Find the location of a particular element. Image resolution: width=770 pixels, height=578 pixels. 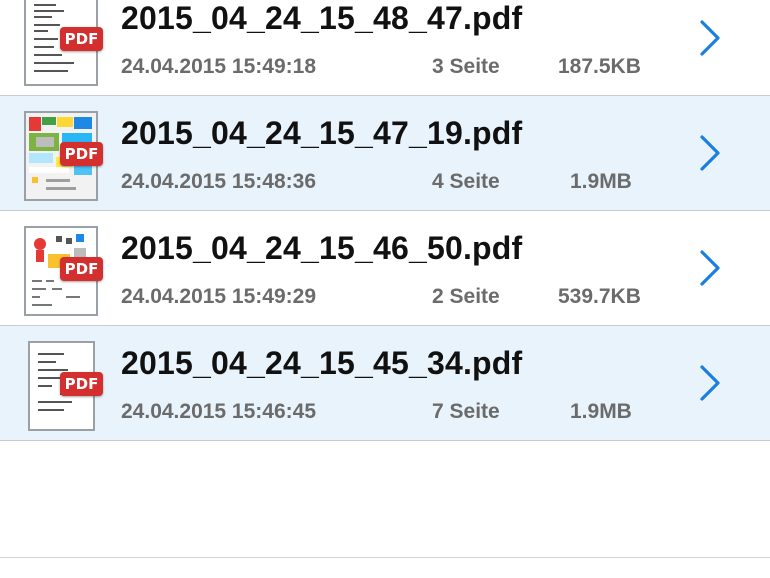

divider is located at coordinates (385, 557).